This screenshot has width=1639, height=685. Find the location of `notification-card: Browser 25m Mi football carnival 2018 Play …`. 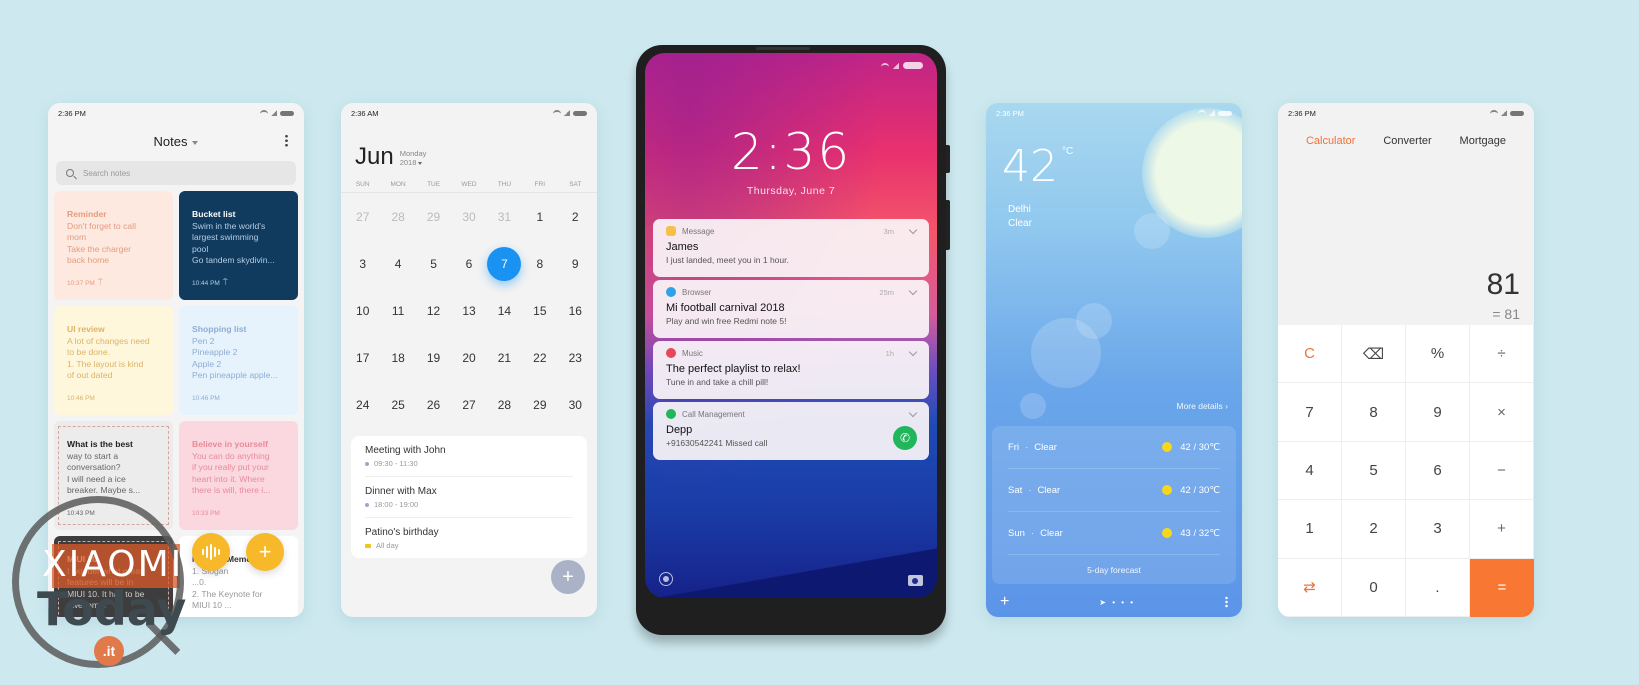

notification-card: Browser 25m Mi football carnival 2018 Play … is located at coordinates (791, 309).